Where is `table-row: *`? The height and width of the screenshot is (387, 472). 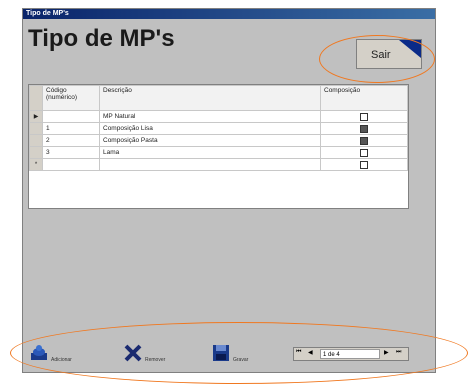 table-row: * is located at coordinates (218, 164).